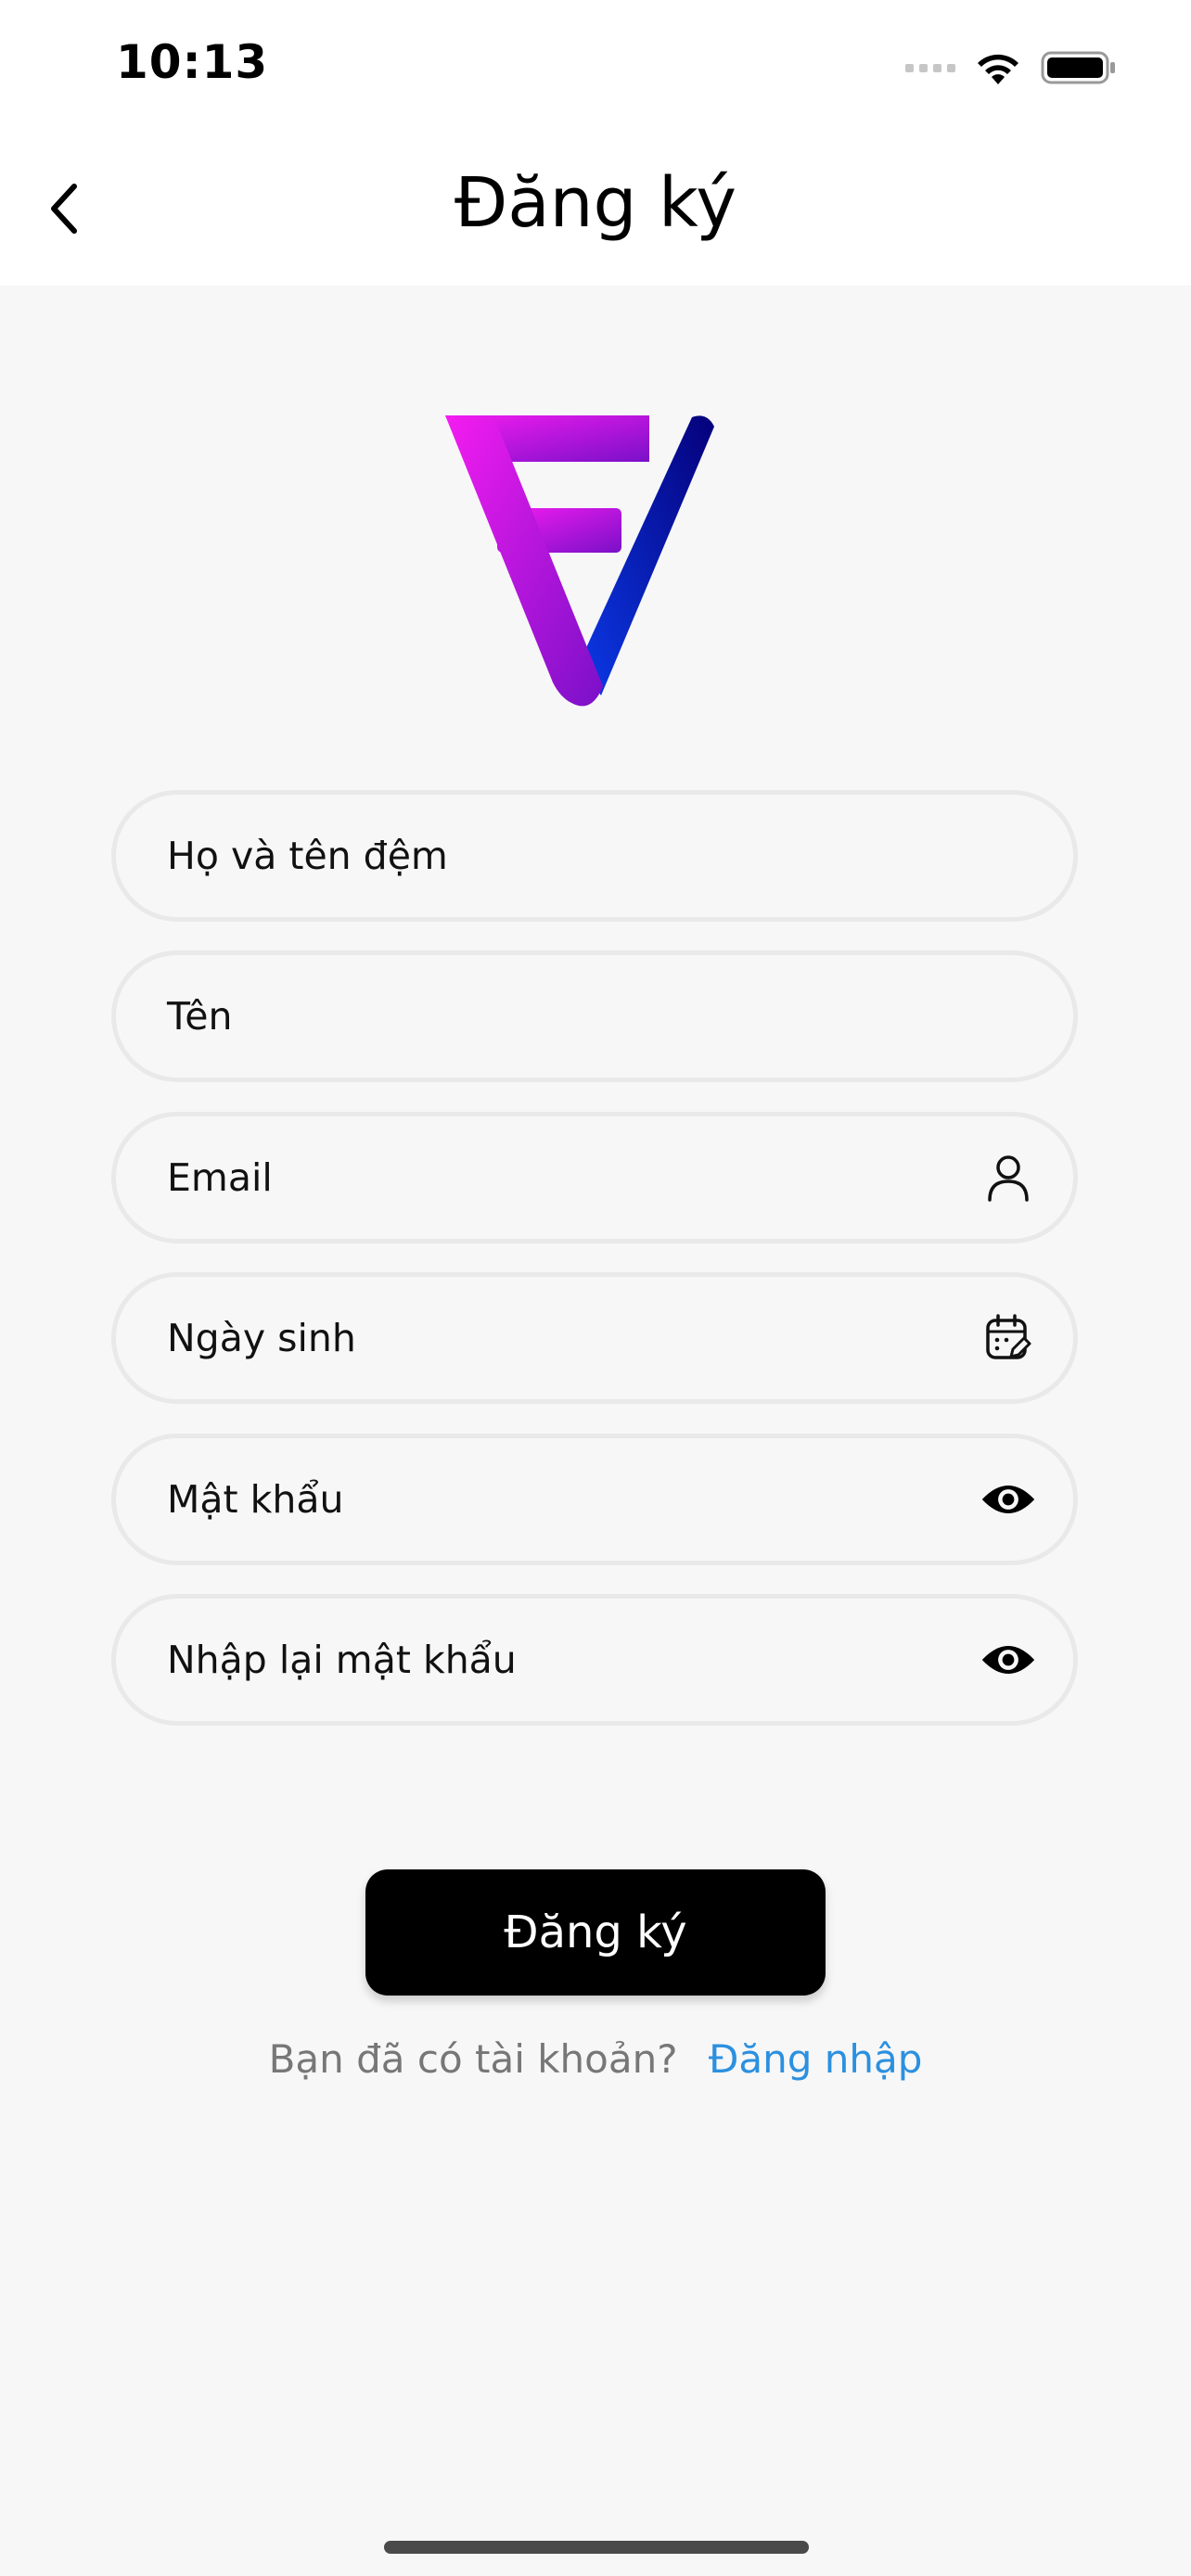  What do you see at coordinates (261, 1338) in the screenshot?
I see `birthdate-label: Ngày sinh` at bounding box center [261, 1338].